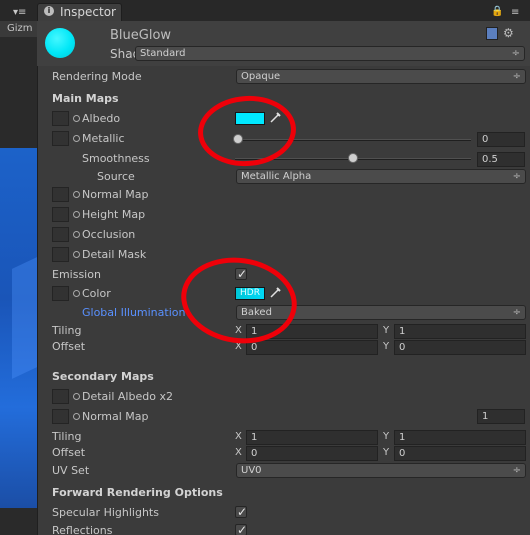 The height and width of the screenshot is (535, 530). I want to click on albedo-texture-slot, so click(60, 118).